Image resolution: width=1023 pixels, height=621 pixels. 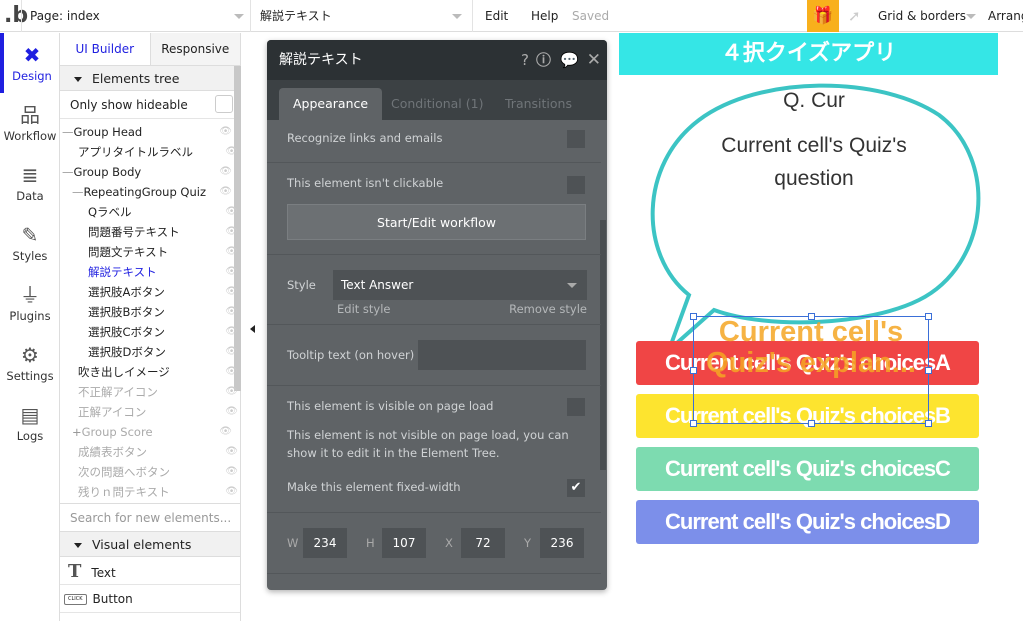 I want to click on tree-item: 正解アイコン 👁, so click(x=160, y=412).